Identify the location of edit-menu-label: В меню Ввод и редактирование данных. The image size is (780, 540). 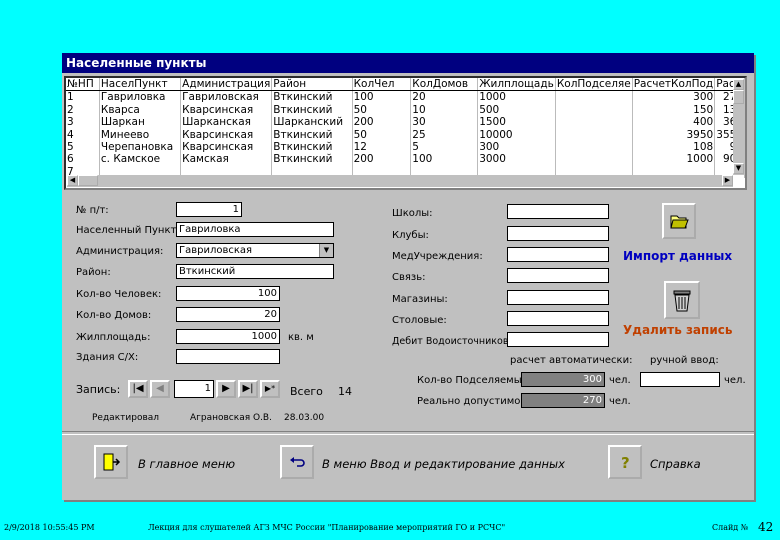
(443, 464).